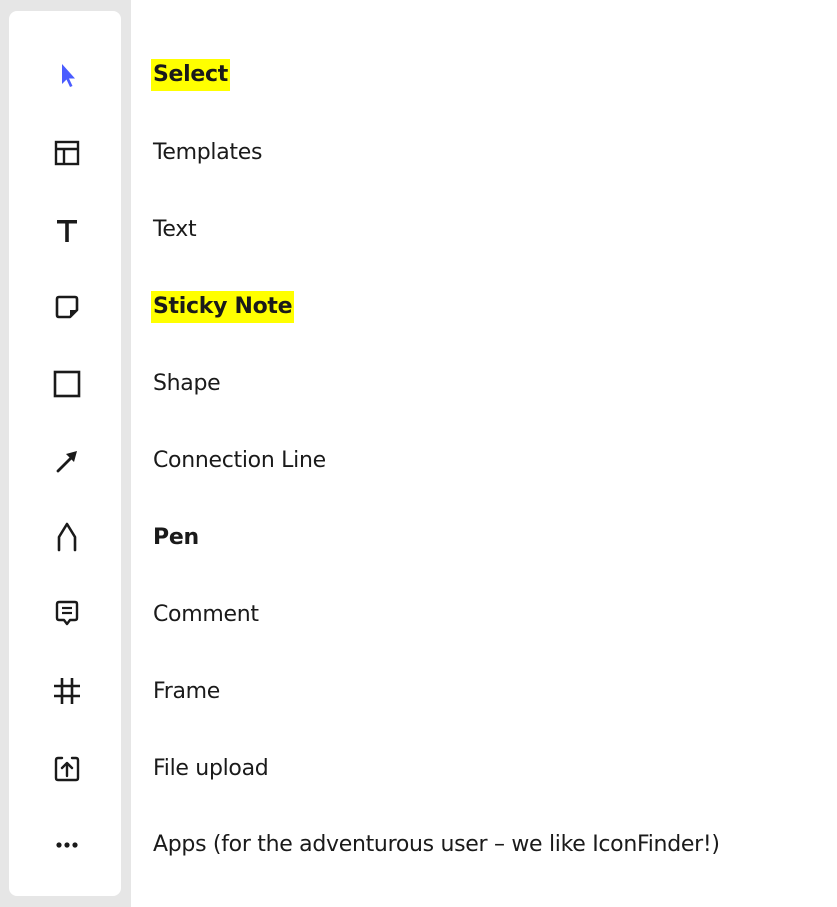  Describe the element at coordinates (223, 307) in the screenshot. I see `tool-label-sticky-note: Sticky Note` at that location.